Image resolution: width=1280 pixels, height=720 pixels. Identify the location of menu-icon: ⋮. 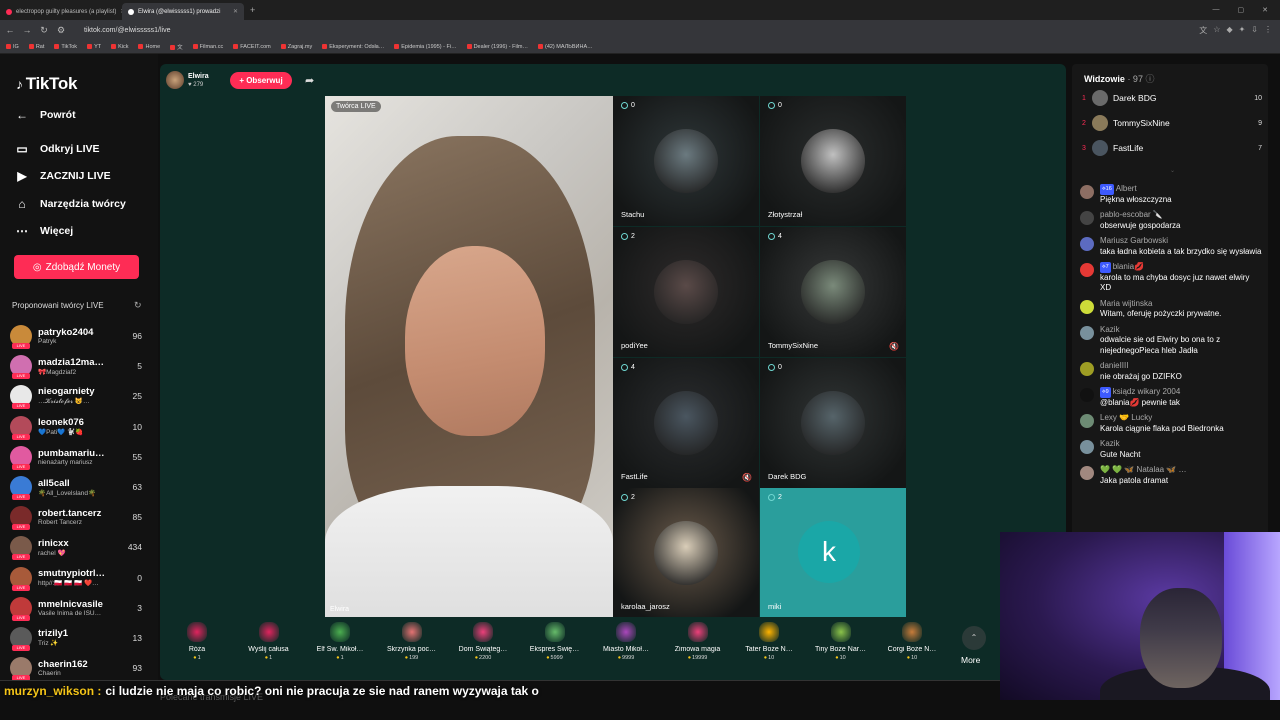
(1268, 30).